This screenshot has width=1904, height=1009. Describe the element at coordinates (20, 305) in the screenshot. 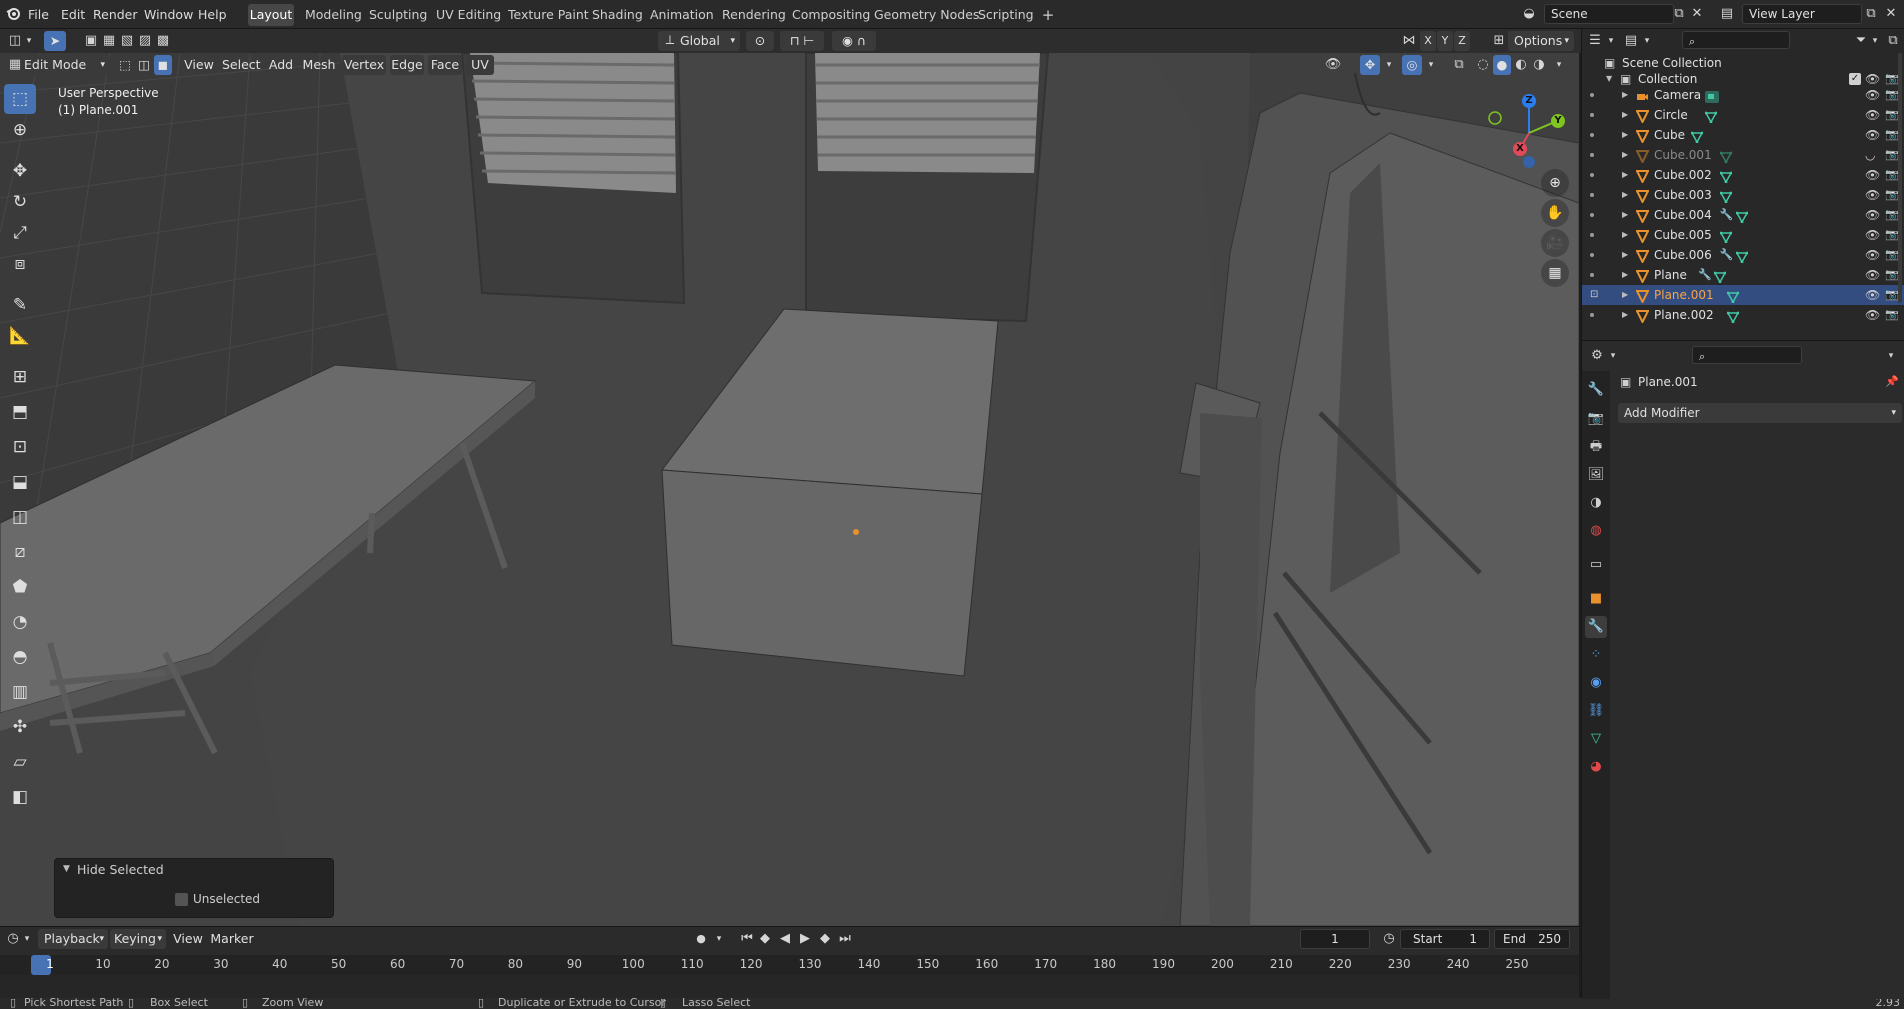

I see `annotate-icon: ✎` at that location.